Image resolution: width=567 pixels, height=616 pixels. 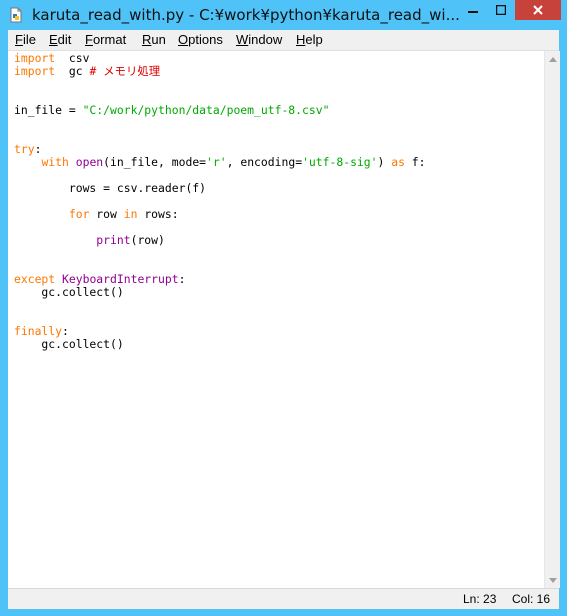 I want to click on close-icon, so click(x=538, y=10).